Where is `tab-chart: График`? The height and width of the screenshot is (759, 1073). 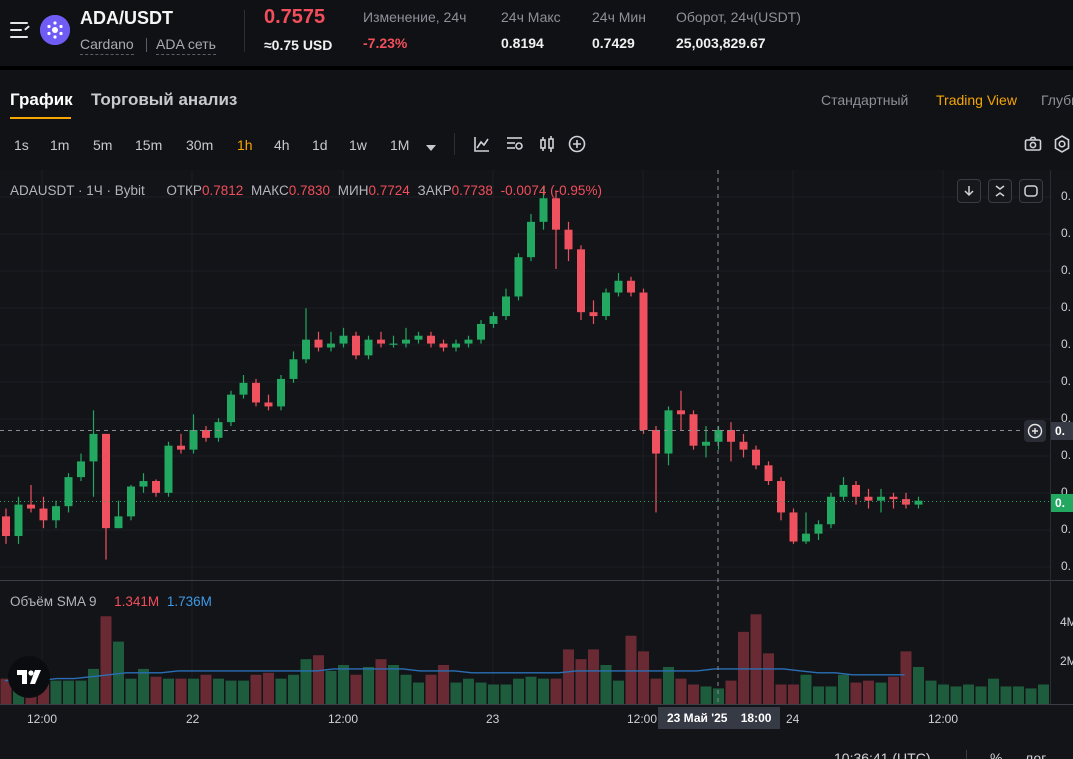 tab-chart: График is located at coordinates (41, 100).